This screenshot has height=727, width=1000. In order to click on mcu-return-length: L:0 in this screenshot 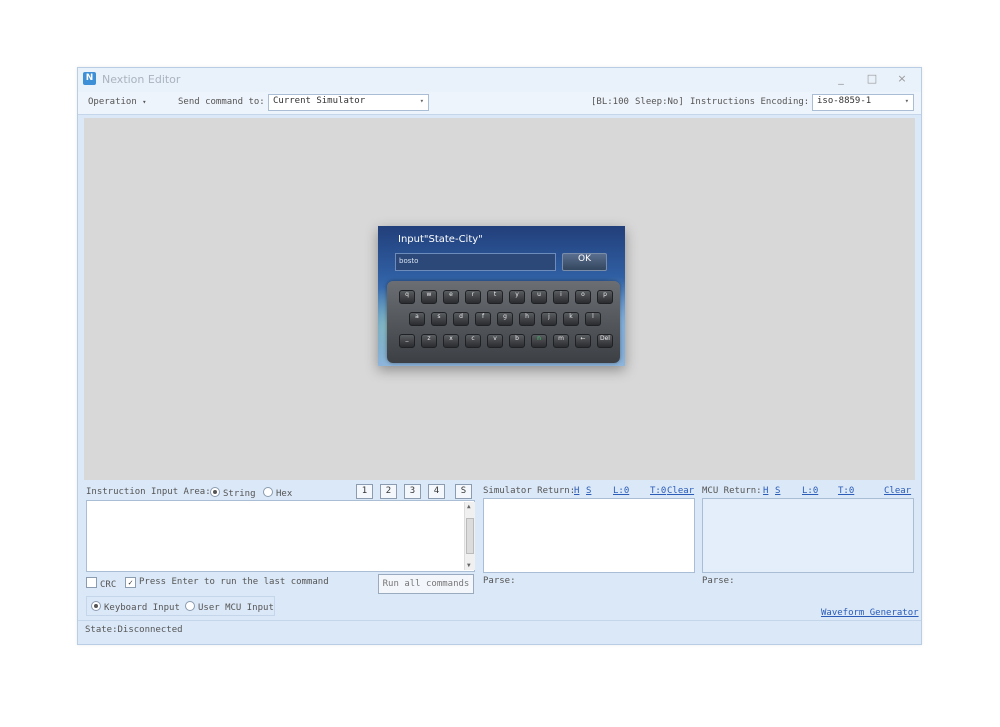, I will do `click(810, 491)`.